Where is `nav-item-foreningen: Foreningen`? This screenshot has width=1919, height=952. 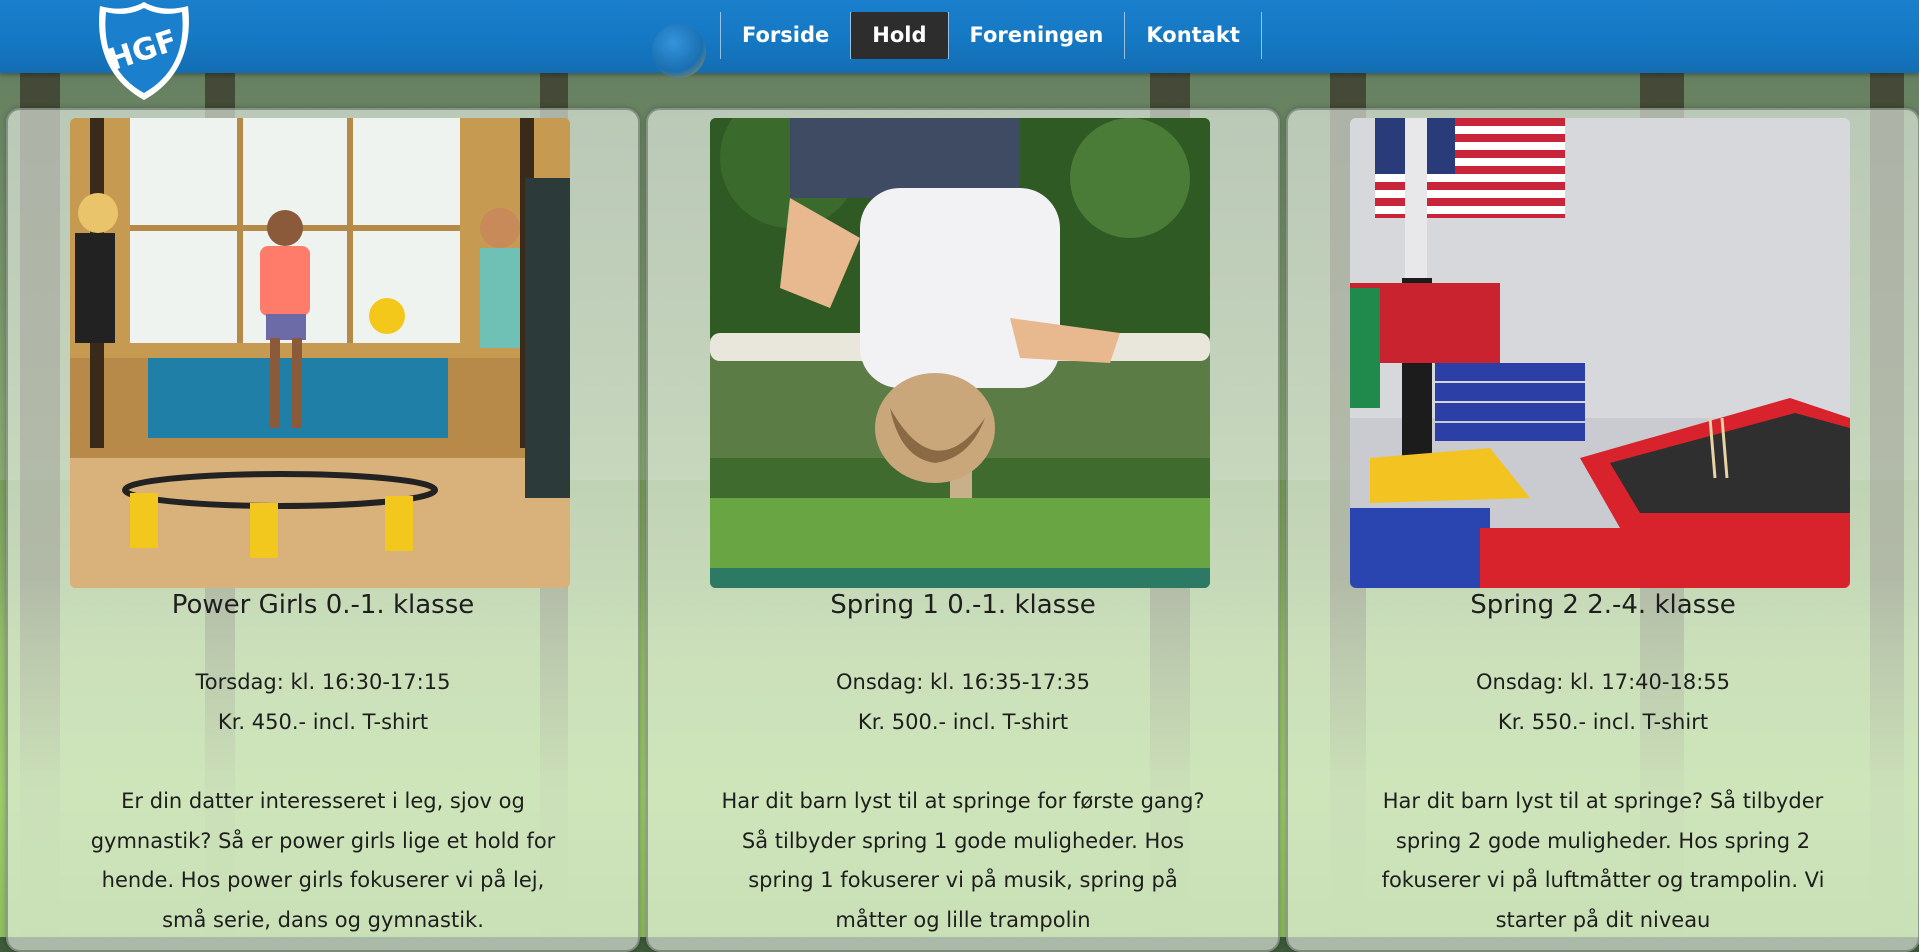 nav-item-foreningen: Foreningen is located at coordinates (1037, 35).